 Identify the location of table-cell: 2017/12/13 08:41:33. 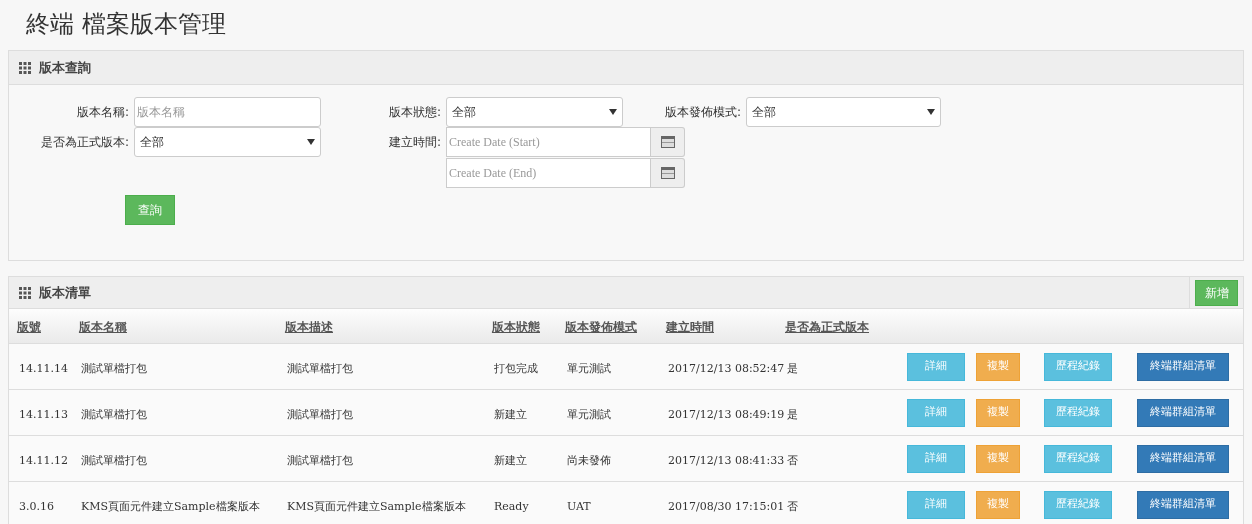
(726, 460).